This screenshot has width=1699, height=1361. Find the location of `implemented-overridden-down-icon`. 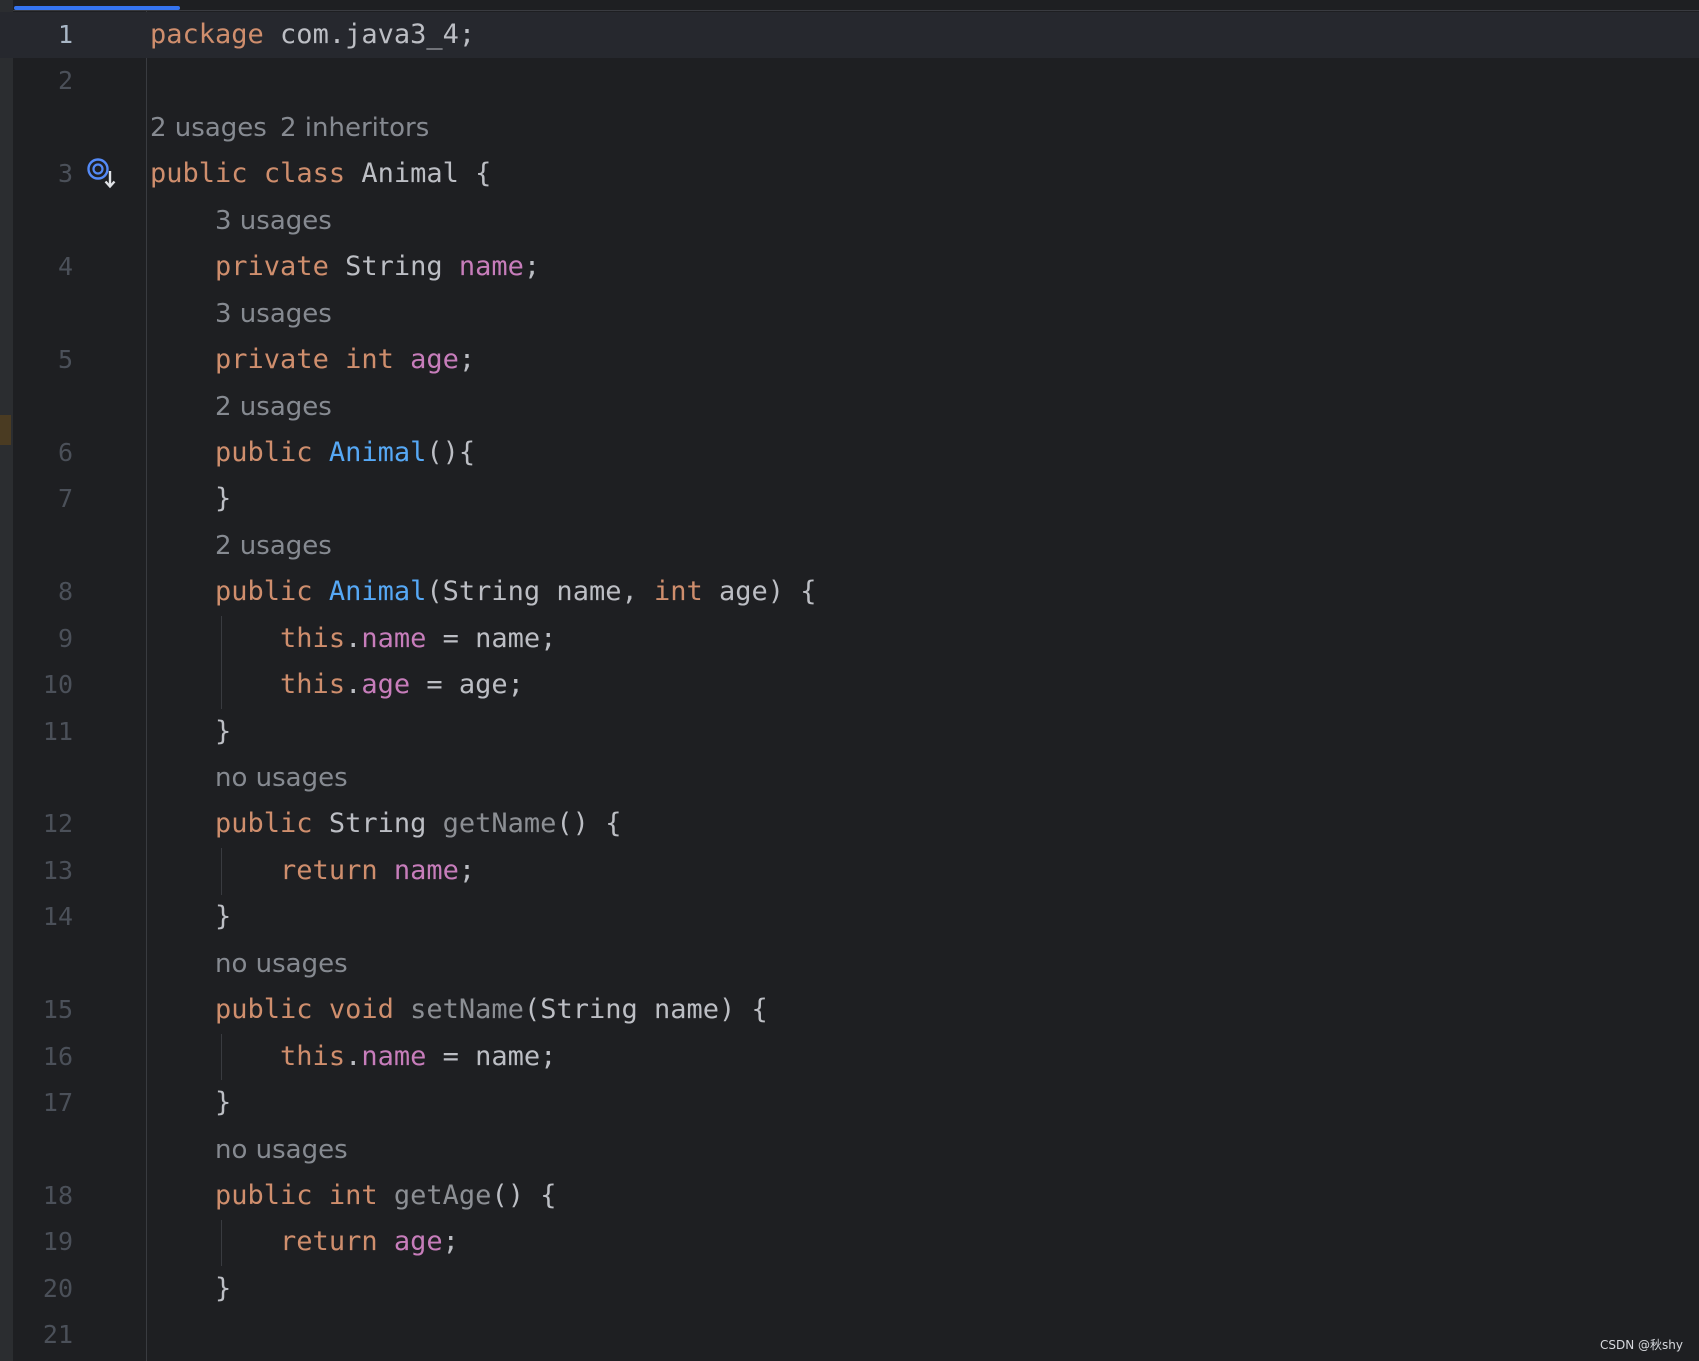

implemented-overridden-down-icon is located at coordinates (103, 174).